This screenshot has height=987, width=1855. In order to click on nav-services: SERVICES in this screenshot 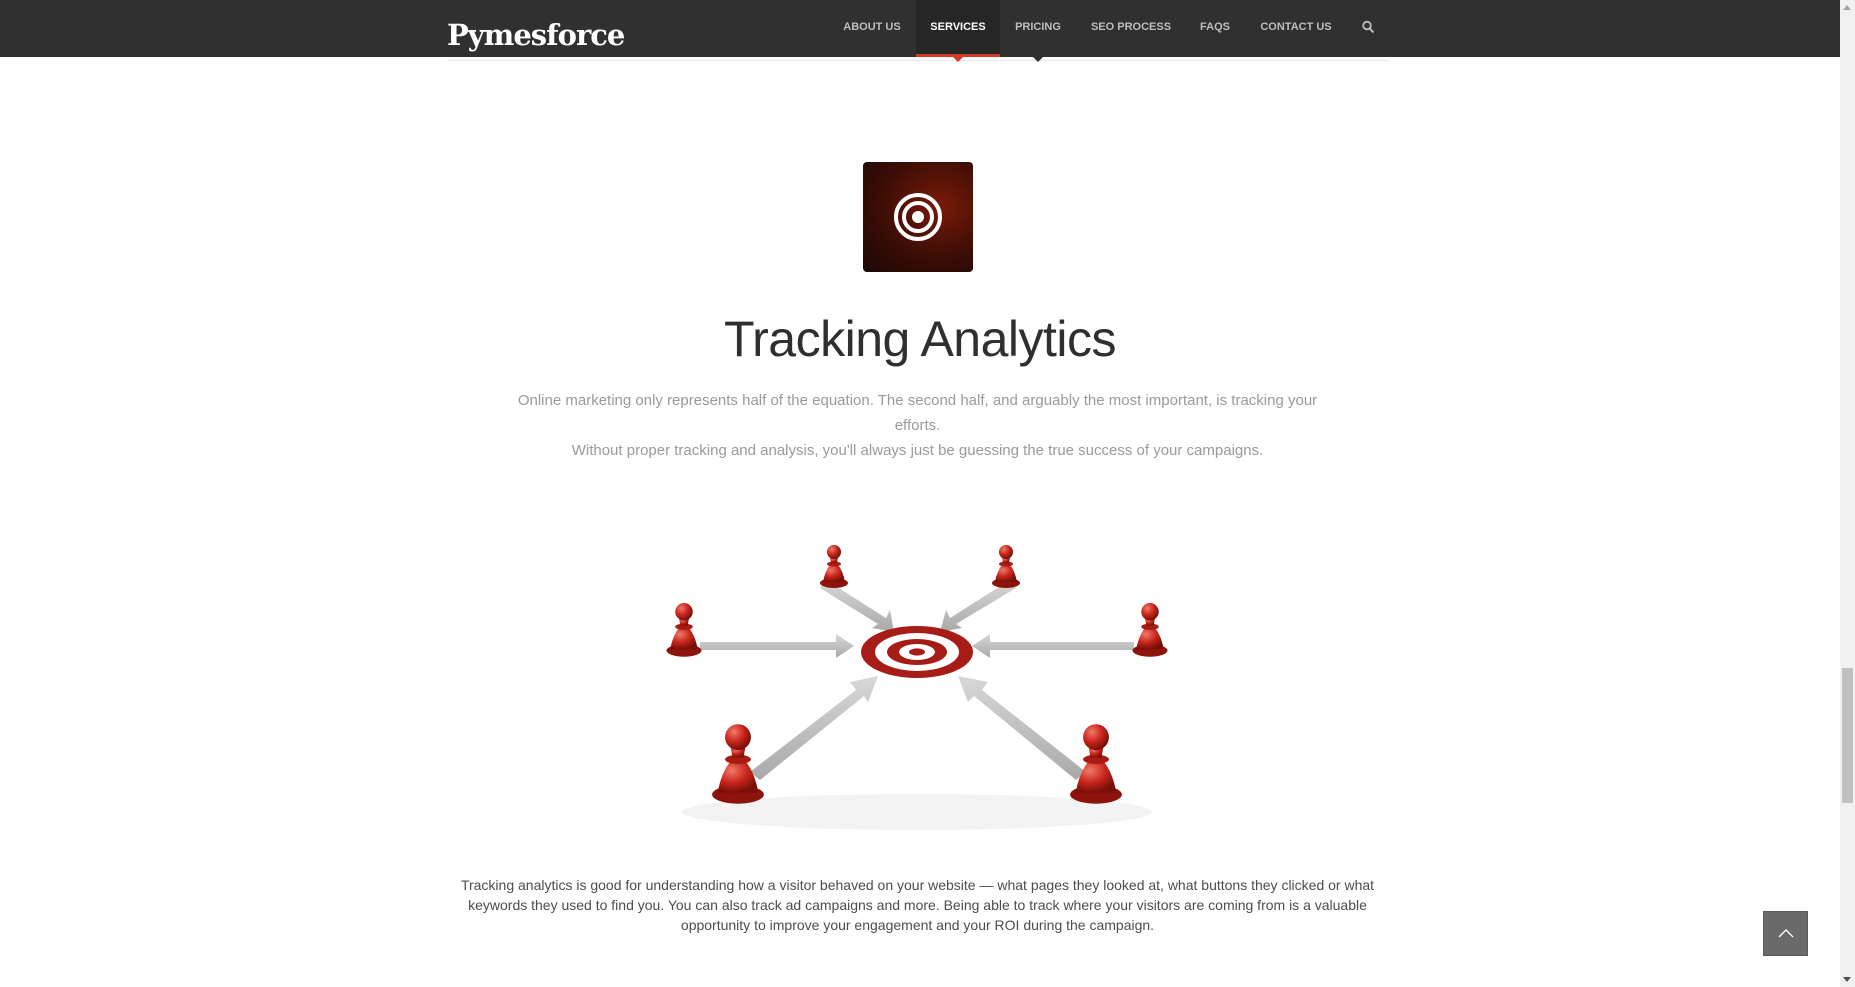, I will do `click(958, 31)`.